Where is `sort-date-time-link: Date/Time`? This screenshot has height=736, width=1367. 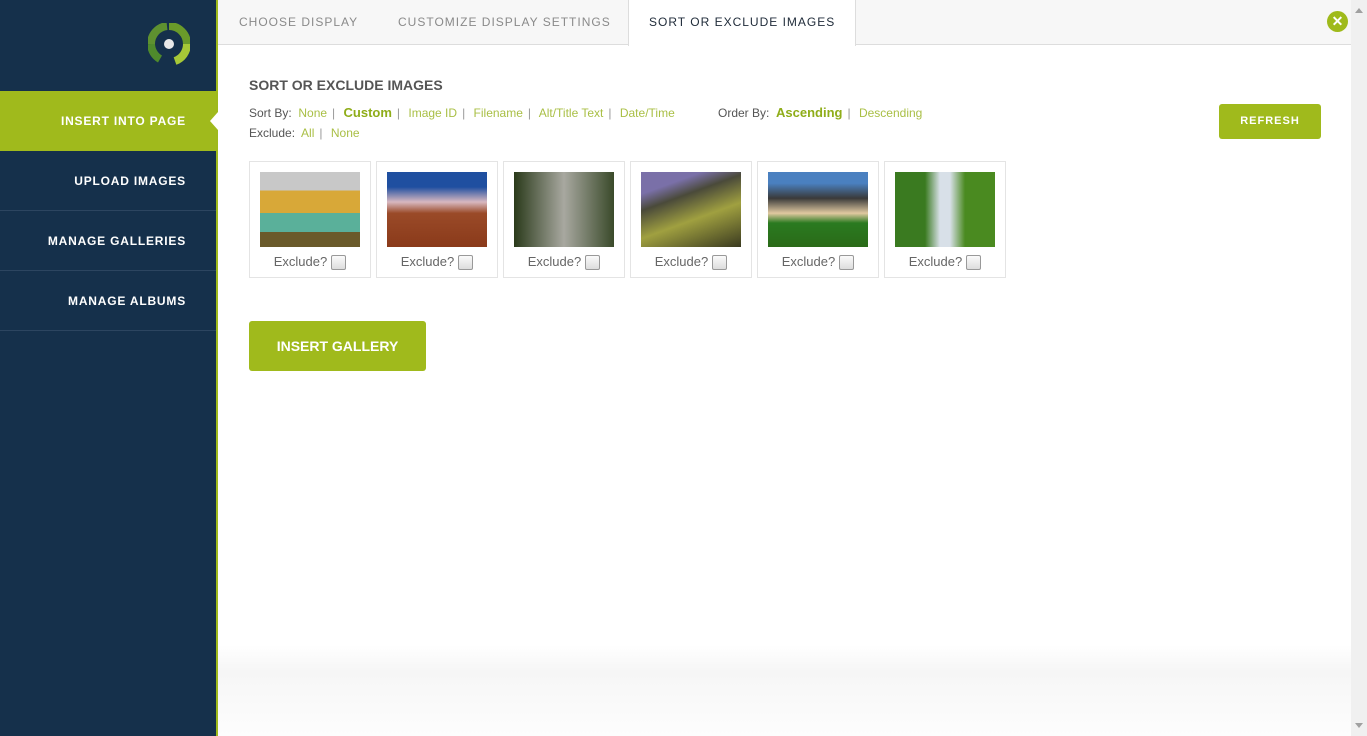 sort-date-time-link: Date/Time is located at coordinates (647, 113).